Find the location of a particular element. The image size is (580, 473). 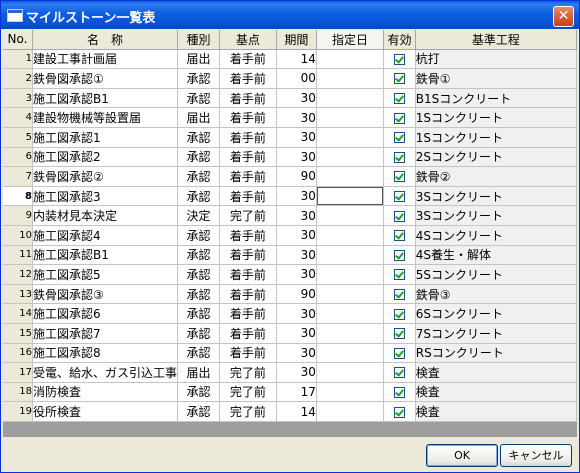

cell-name: 施工図承認8 is located at coordinates (105, 353).